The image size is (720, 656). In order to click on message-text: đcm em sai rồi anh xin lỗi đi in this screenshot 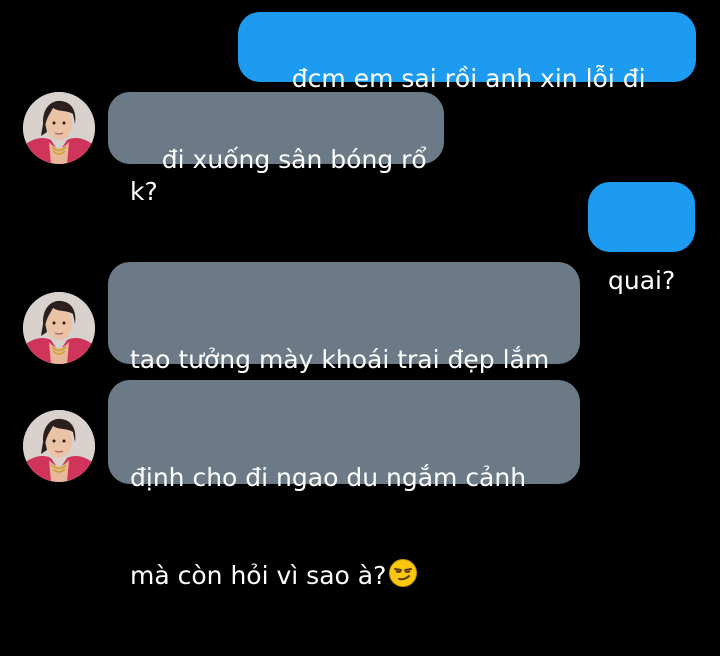, I will do `click(468, 78)`.